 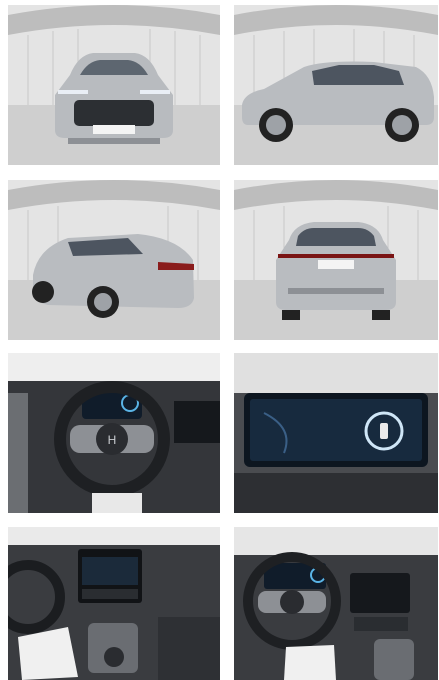 I want to click on interior-image, so click(x=336, y=603).